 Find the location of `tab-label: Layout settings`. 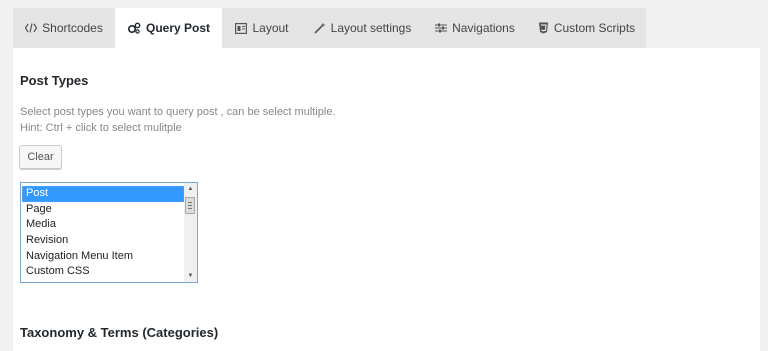

tab-label: Layout settings is located at coordinates (371, 28).